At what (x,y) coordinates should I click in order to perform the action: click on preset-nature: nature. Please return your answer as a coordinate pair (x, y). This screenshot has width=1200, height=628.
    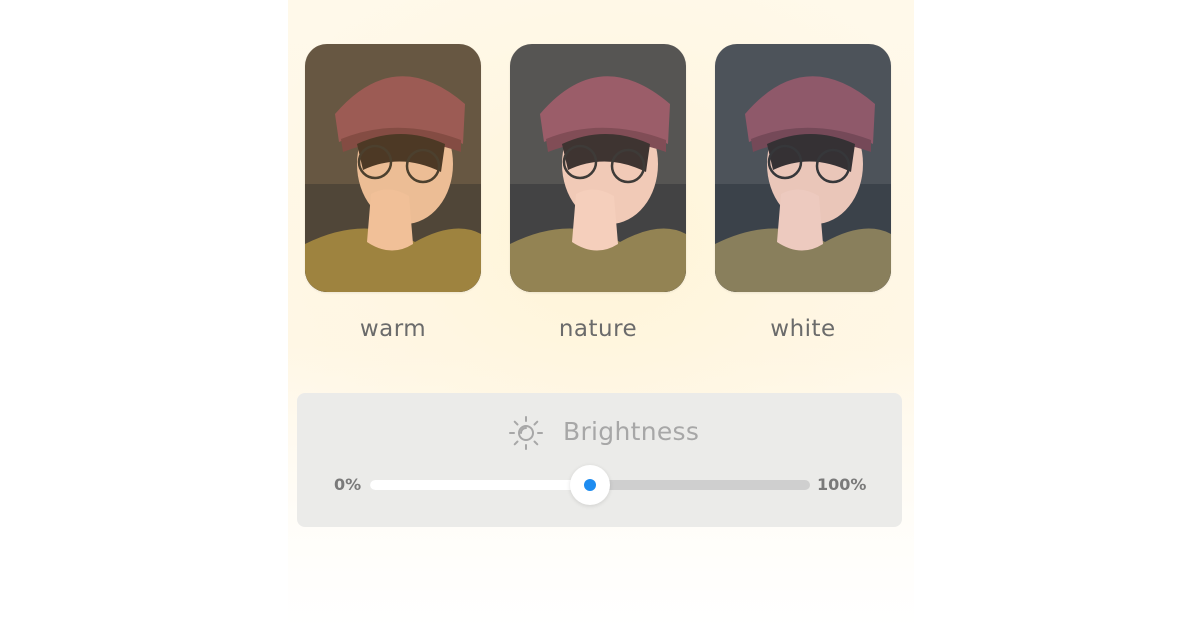
    Looking at the image, I should click on (599, 194).